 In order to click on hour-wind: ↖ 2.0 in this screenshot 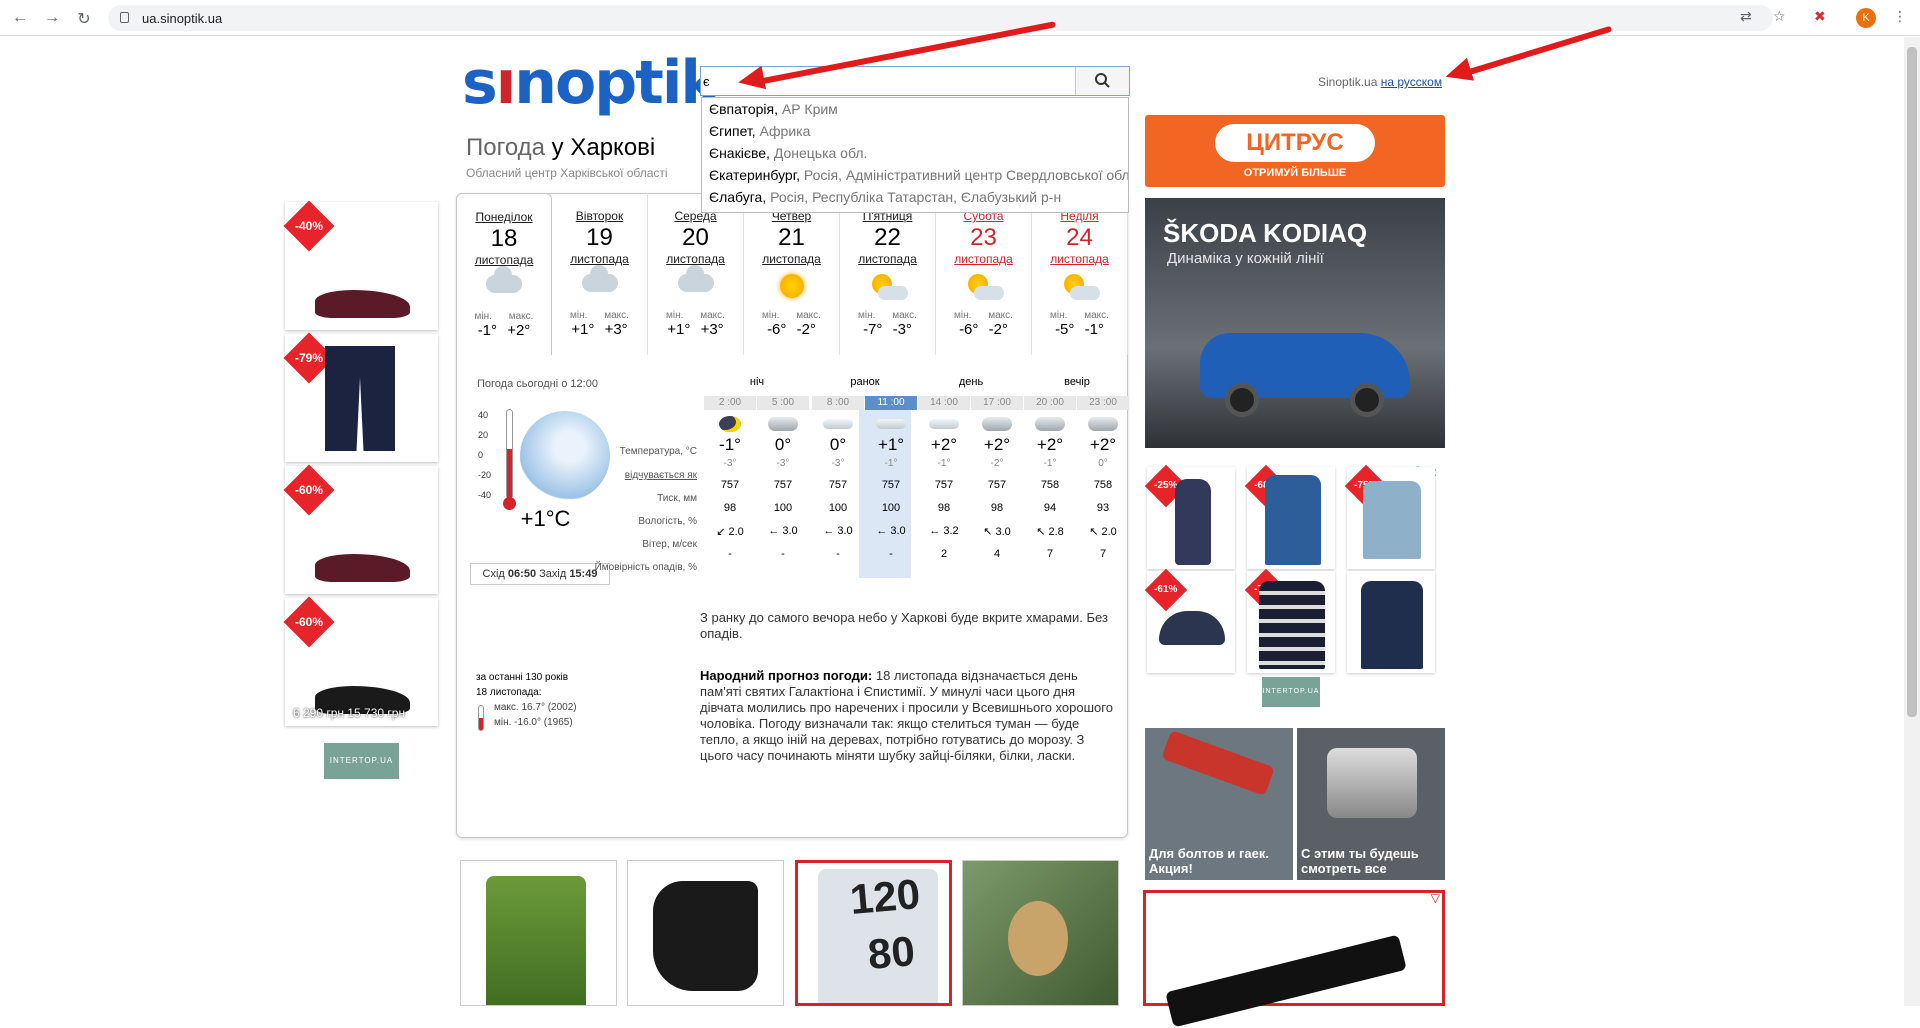, I will do `click(1103, 532)`.